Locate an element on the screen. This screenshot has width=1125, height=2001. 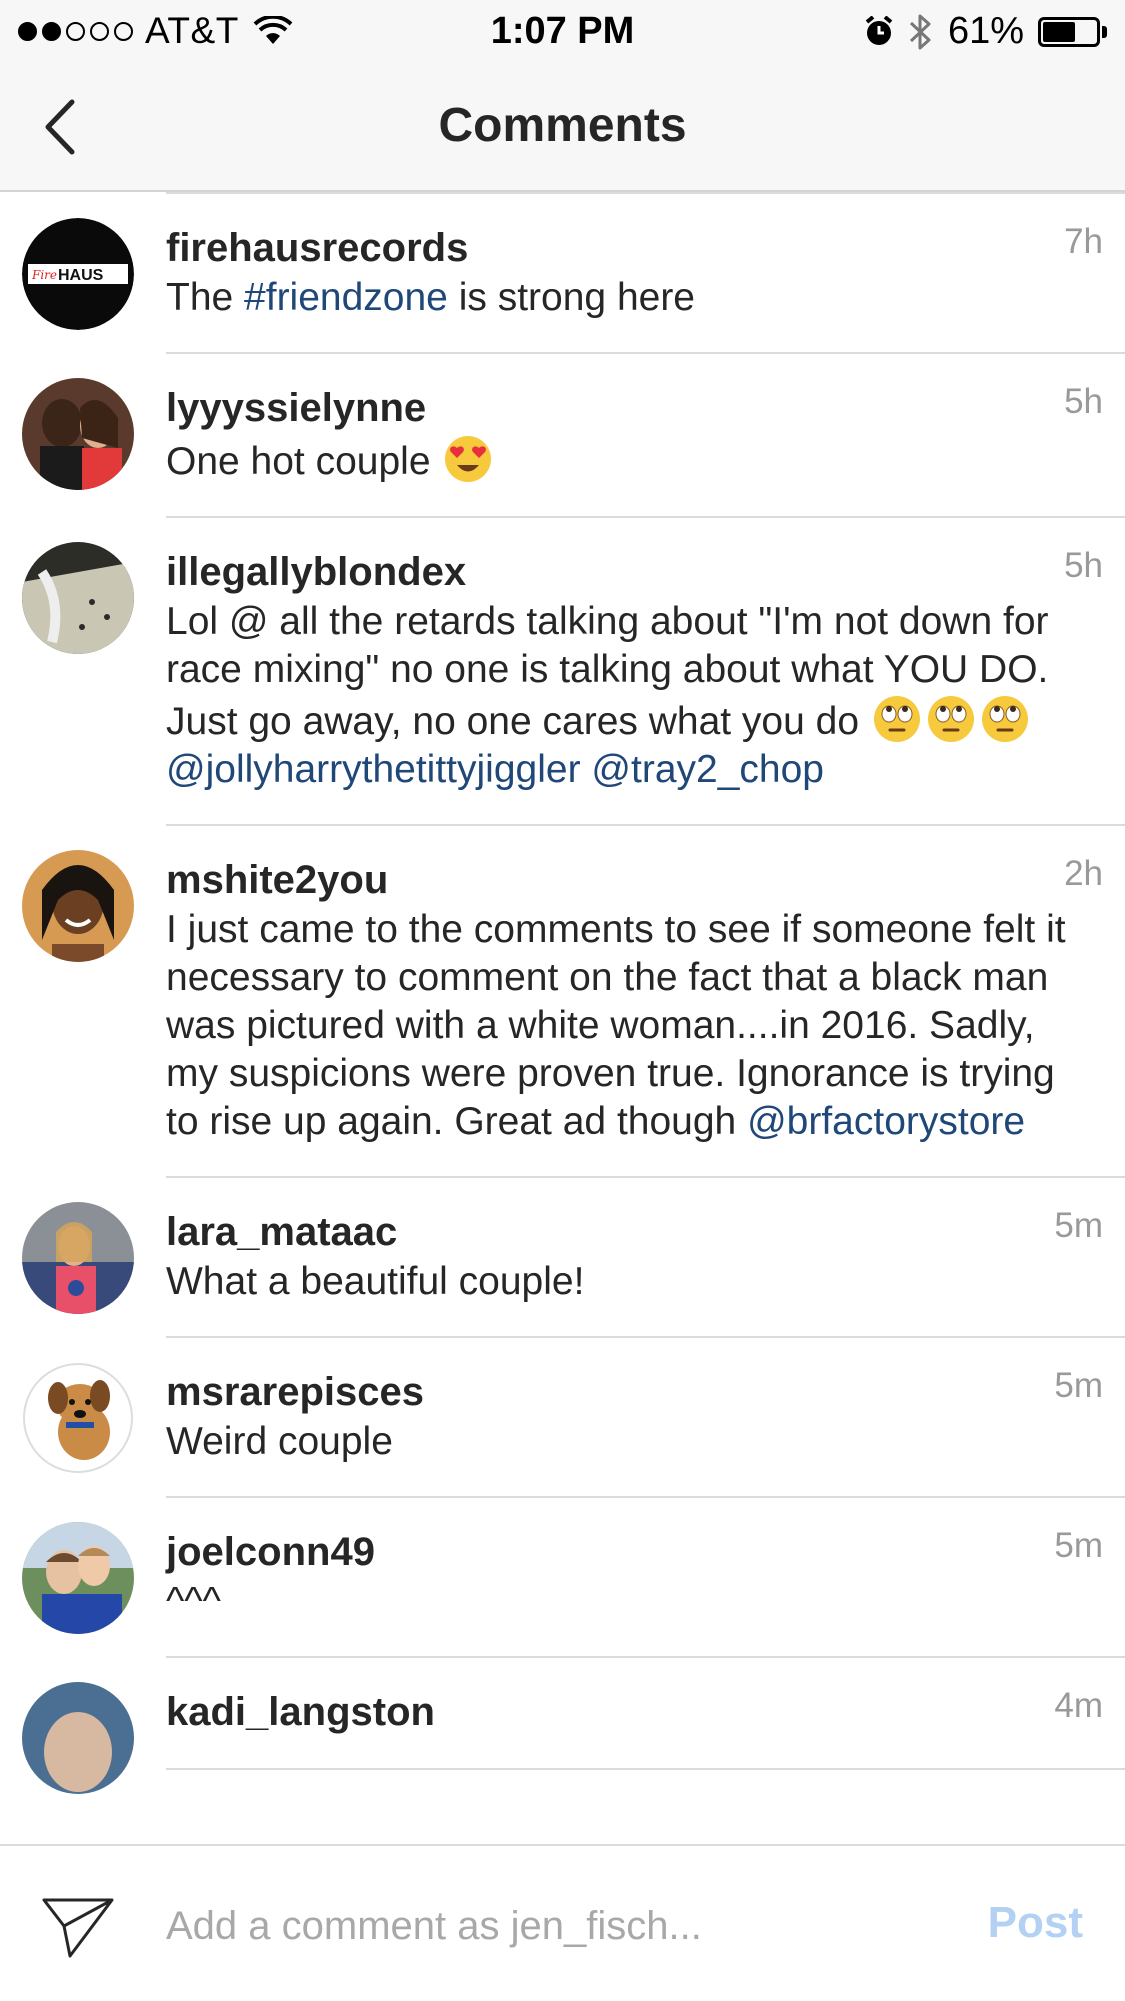
hashtag-link: #friendzone is located at coordinates (346, 297).